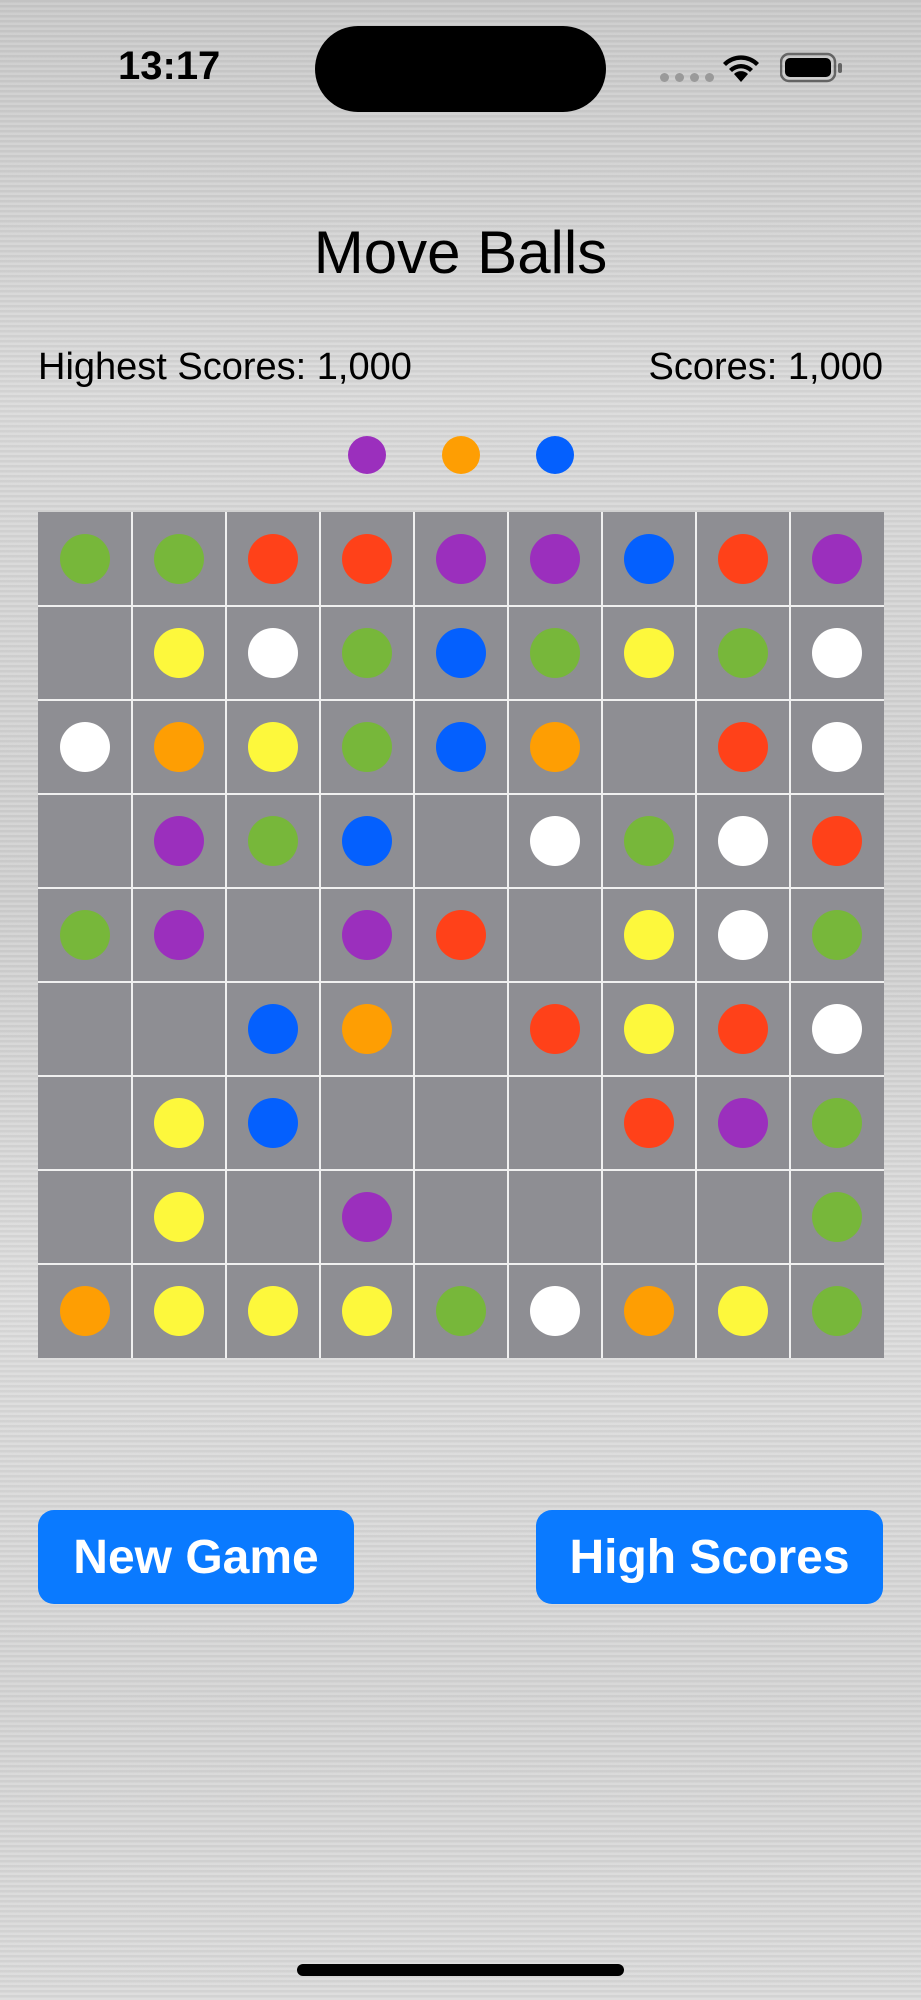 This screenshot has height=2000, width=921. I want to click on new-game-button: New Game, so click(196, 1557).